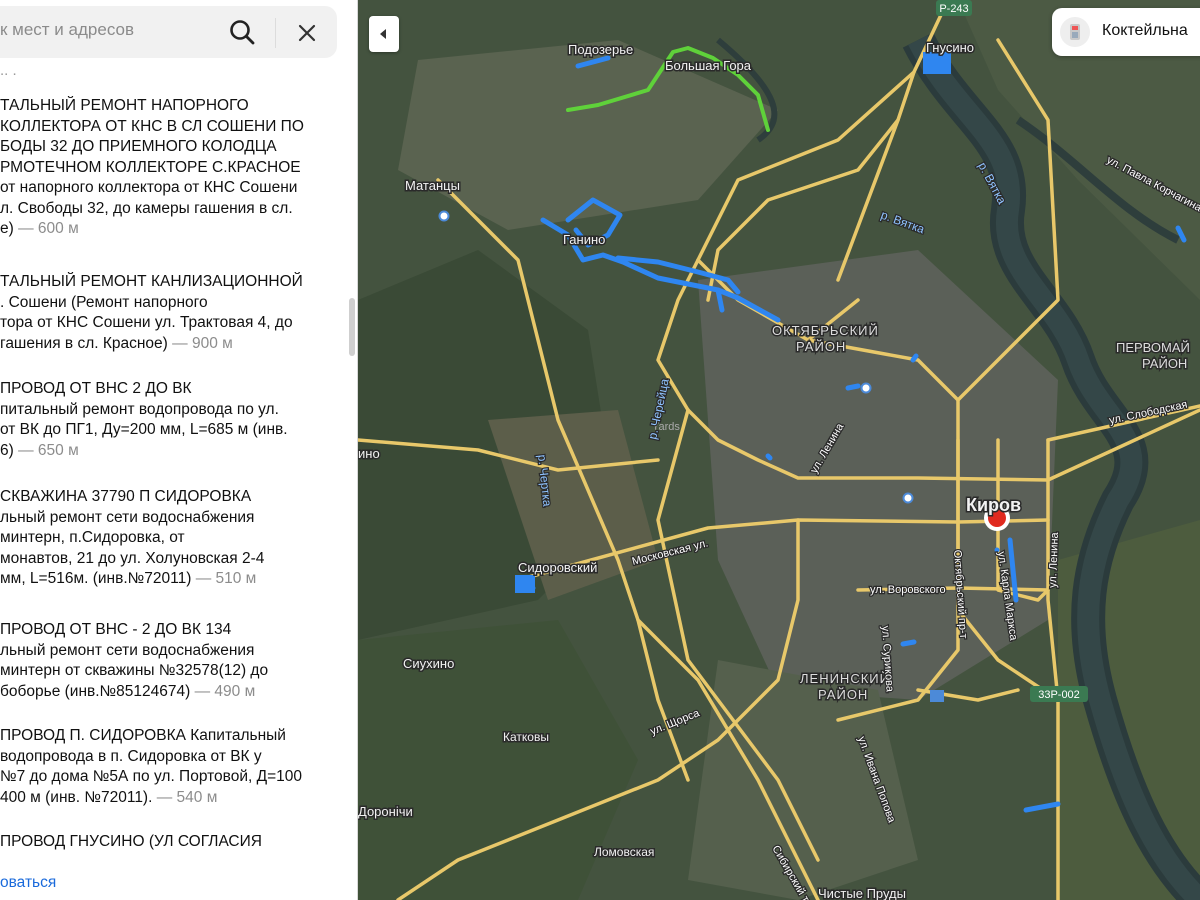  I want to click on place-chip: Коктейльна, so click(1126, 32).